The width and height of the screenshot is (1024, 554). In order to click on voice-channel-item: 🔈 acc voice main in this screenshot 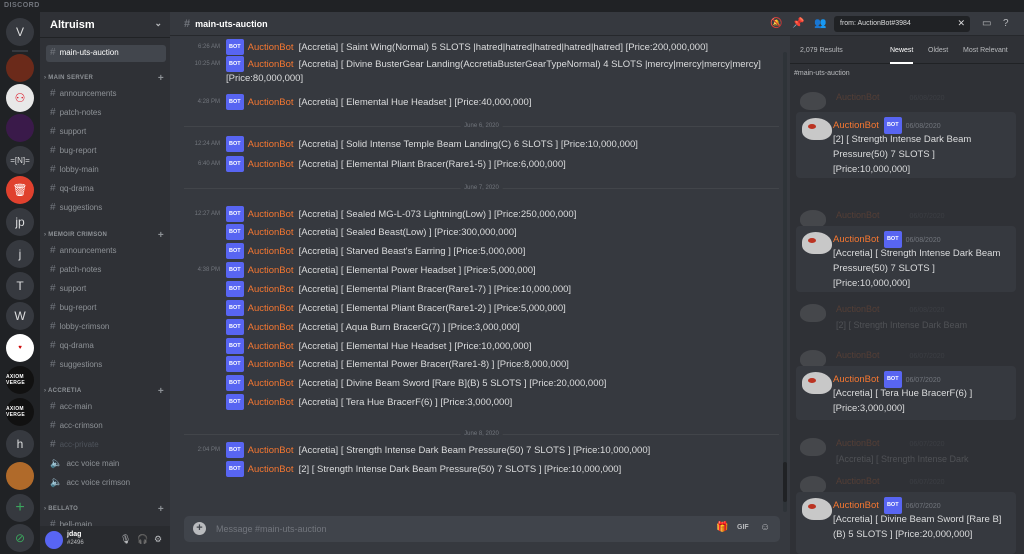, I will do `click(106, 464)`.